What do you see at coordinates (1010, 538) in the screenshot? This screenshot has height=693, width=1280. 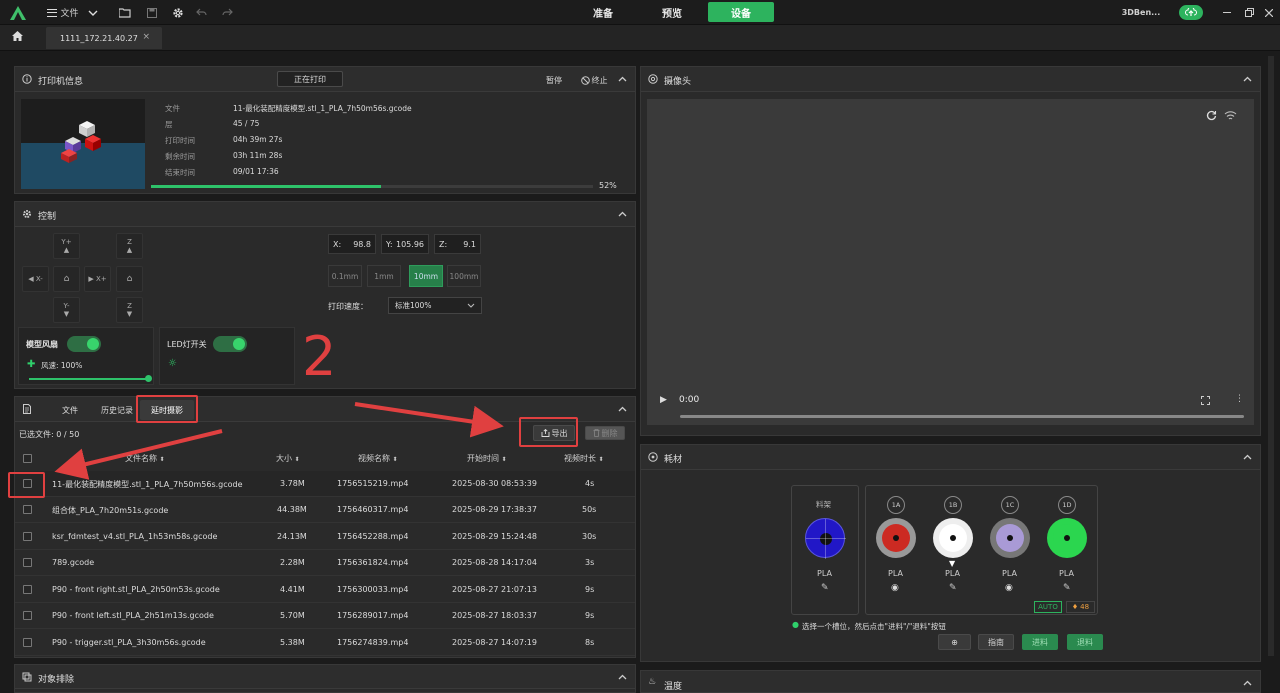 I see `spool-1c` at bounding box center [1010, 538].